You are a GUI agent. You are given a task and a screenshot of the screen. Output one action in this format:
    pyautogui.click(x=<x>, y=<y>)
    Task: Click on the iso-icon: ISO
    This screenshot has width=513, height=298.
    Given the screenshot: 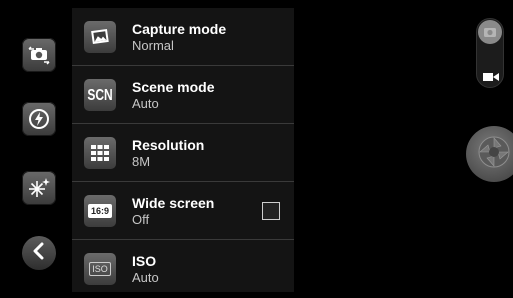 What is the action you would take?
    pyautogui.click(x=100, y=269)
    